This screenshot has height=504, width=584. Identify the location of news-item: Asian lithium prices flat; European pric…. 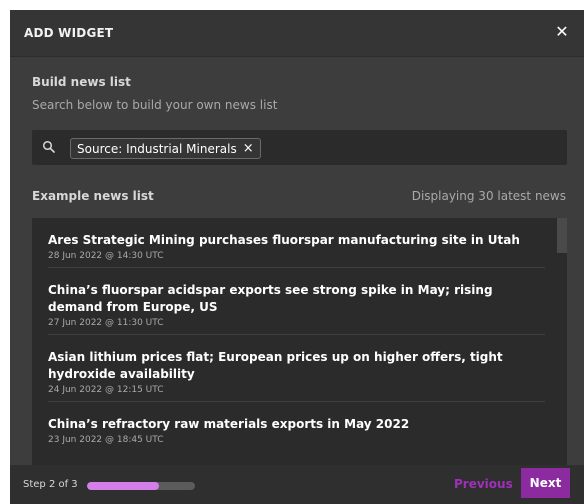
(296, 368).